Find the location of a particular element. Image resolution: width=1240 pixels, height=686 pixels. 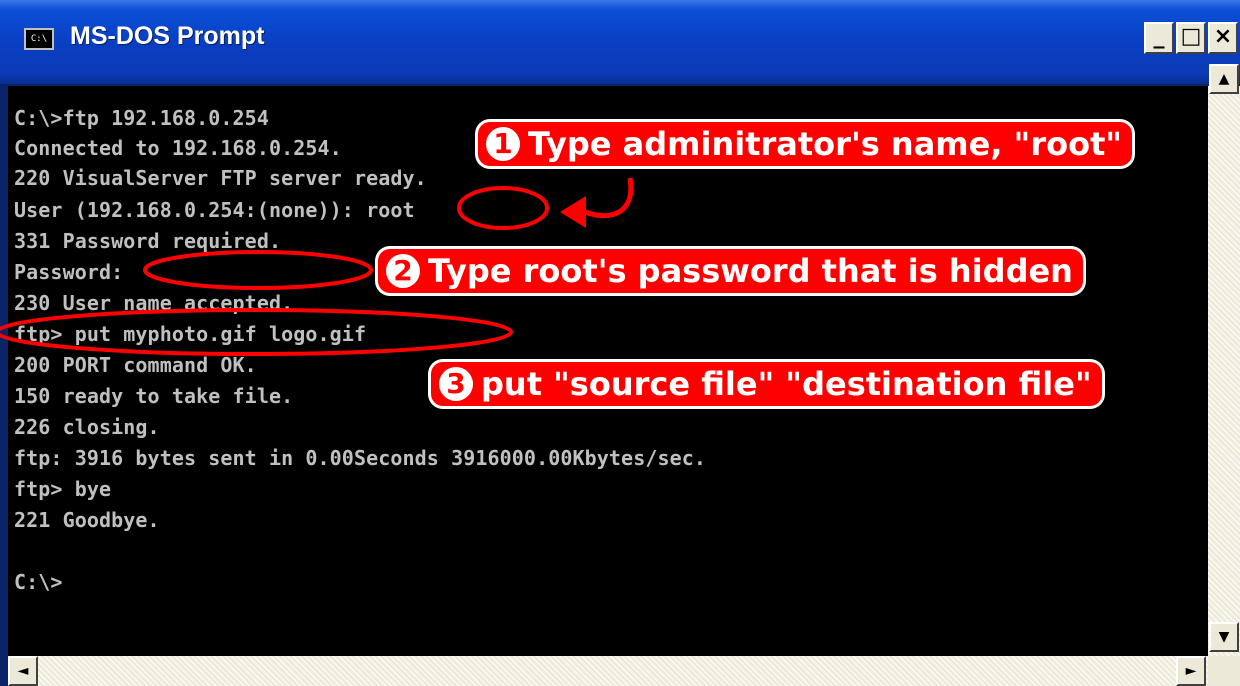

arrow-curve is located at coordinates (609, 198).